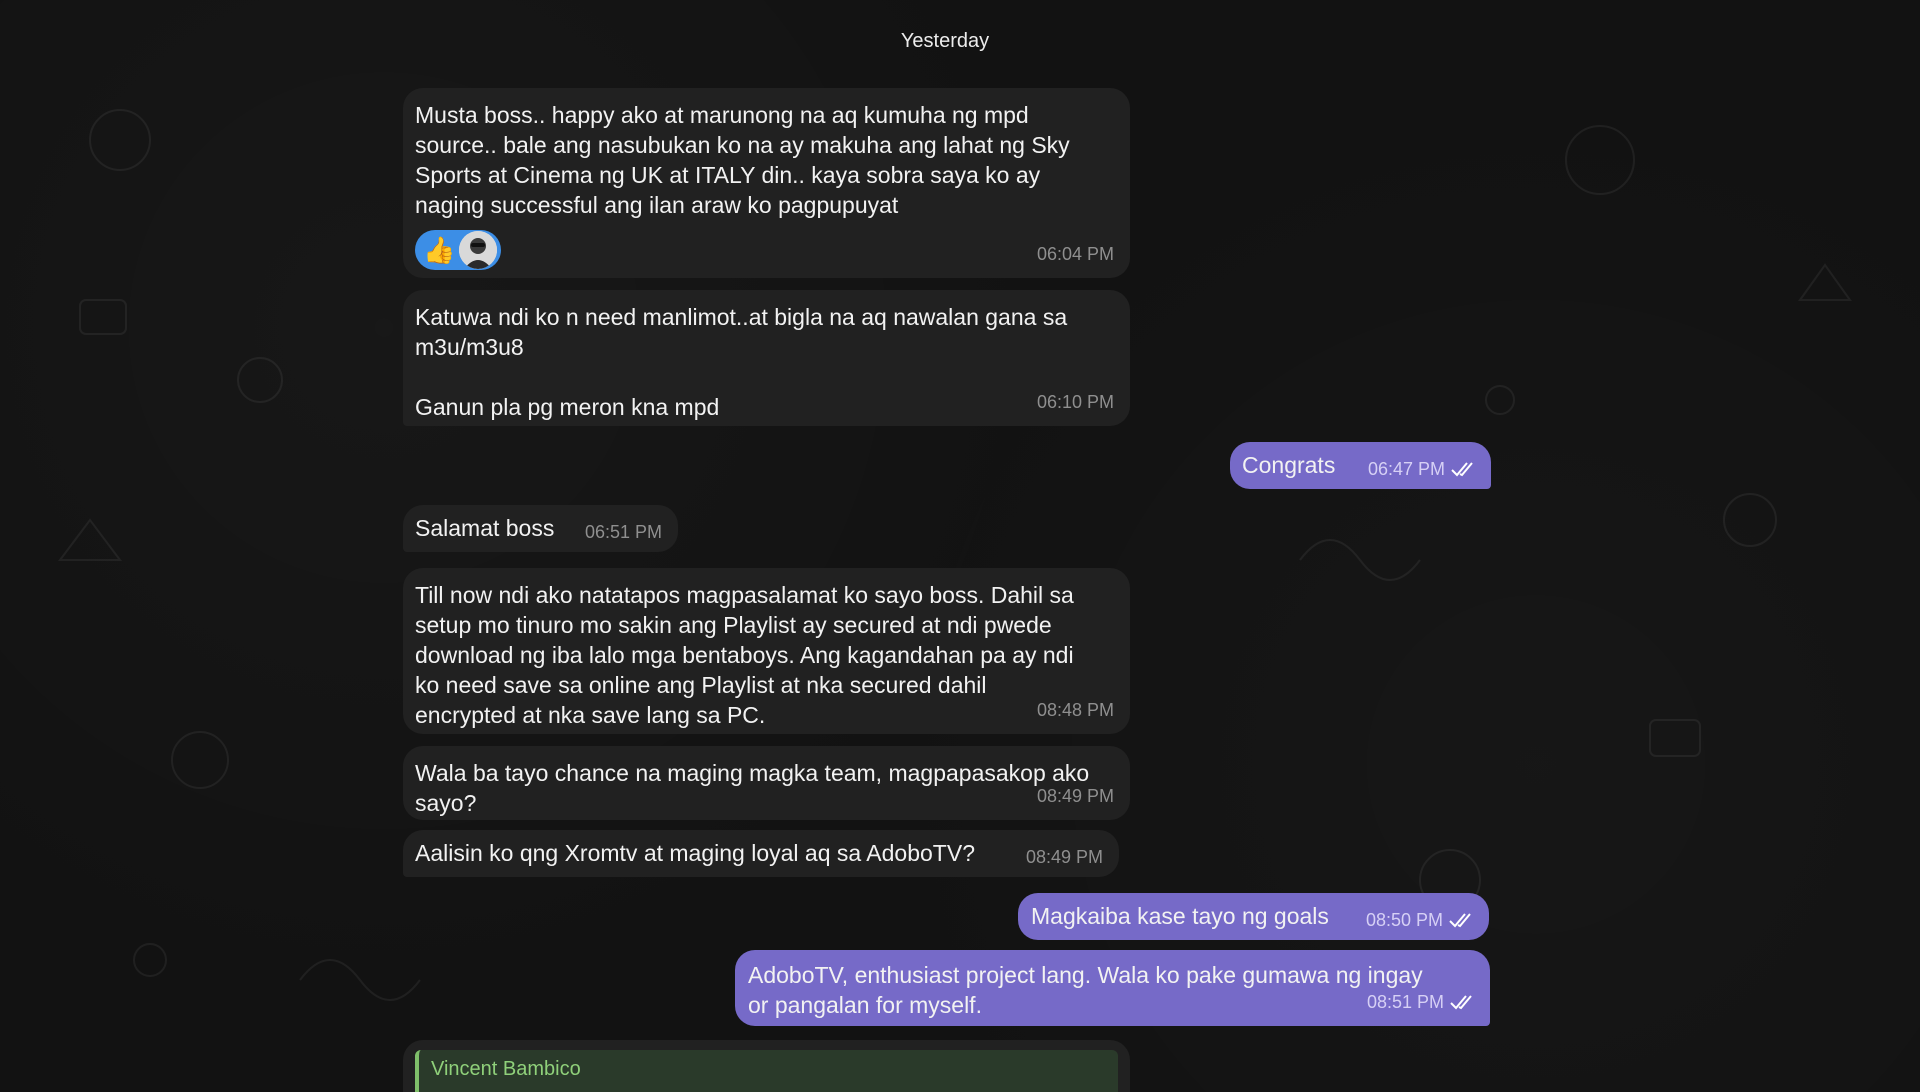 The height and width of the screenshot is (1092, 1920). I want to click on message-time: 08:48 PM, so click(1075, 710).